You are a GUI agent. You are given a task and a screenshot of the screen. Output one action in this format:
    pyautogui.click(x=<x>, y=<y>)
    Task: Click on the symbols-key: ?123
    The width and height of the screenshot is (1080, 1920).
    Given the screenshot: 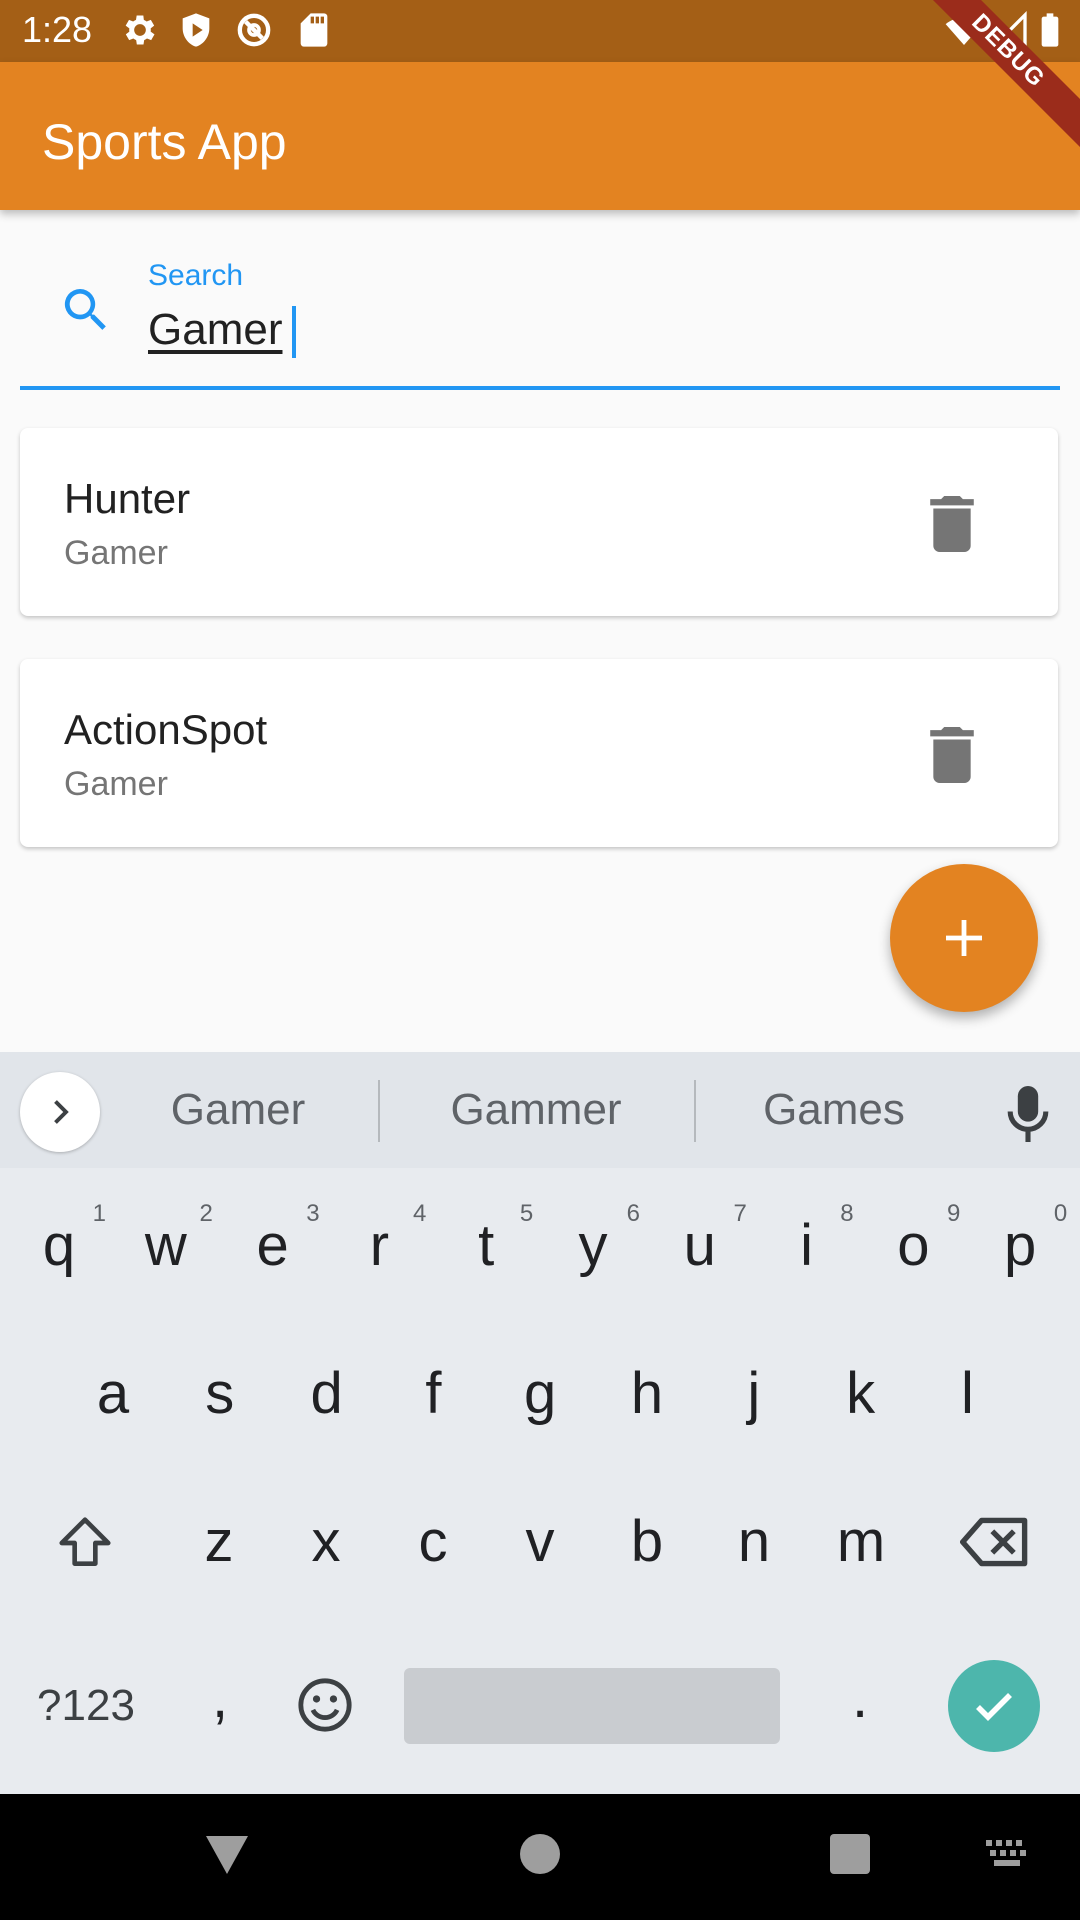 What is the action you would take?
    pyautogui.click(x=86, y=1706)
    